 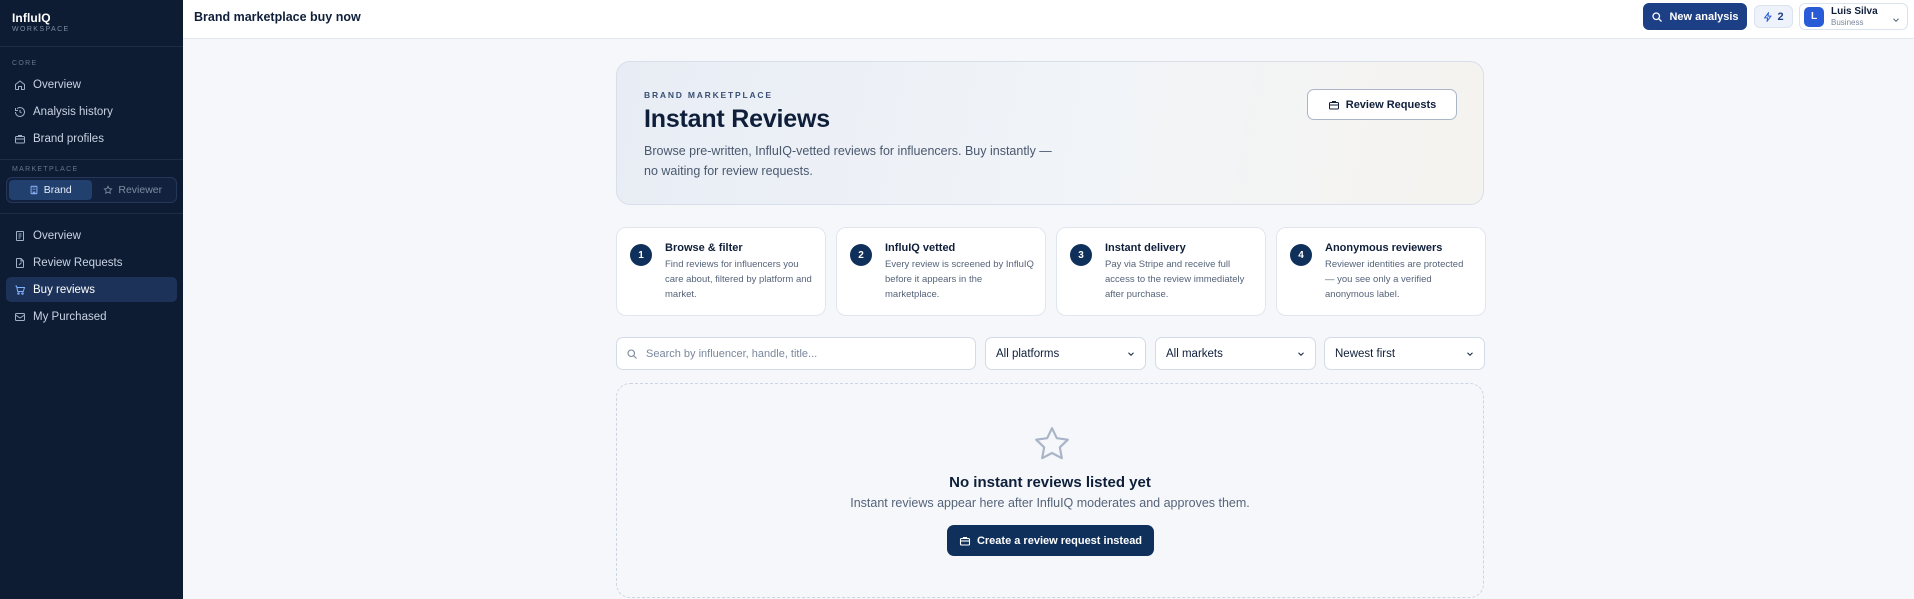 I want to click on new-analysis-button: New analysis, so click(x=1695, y=16).